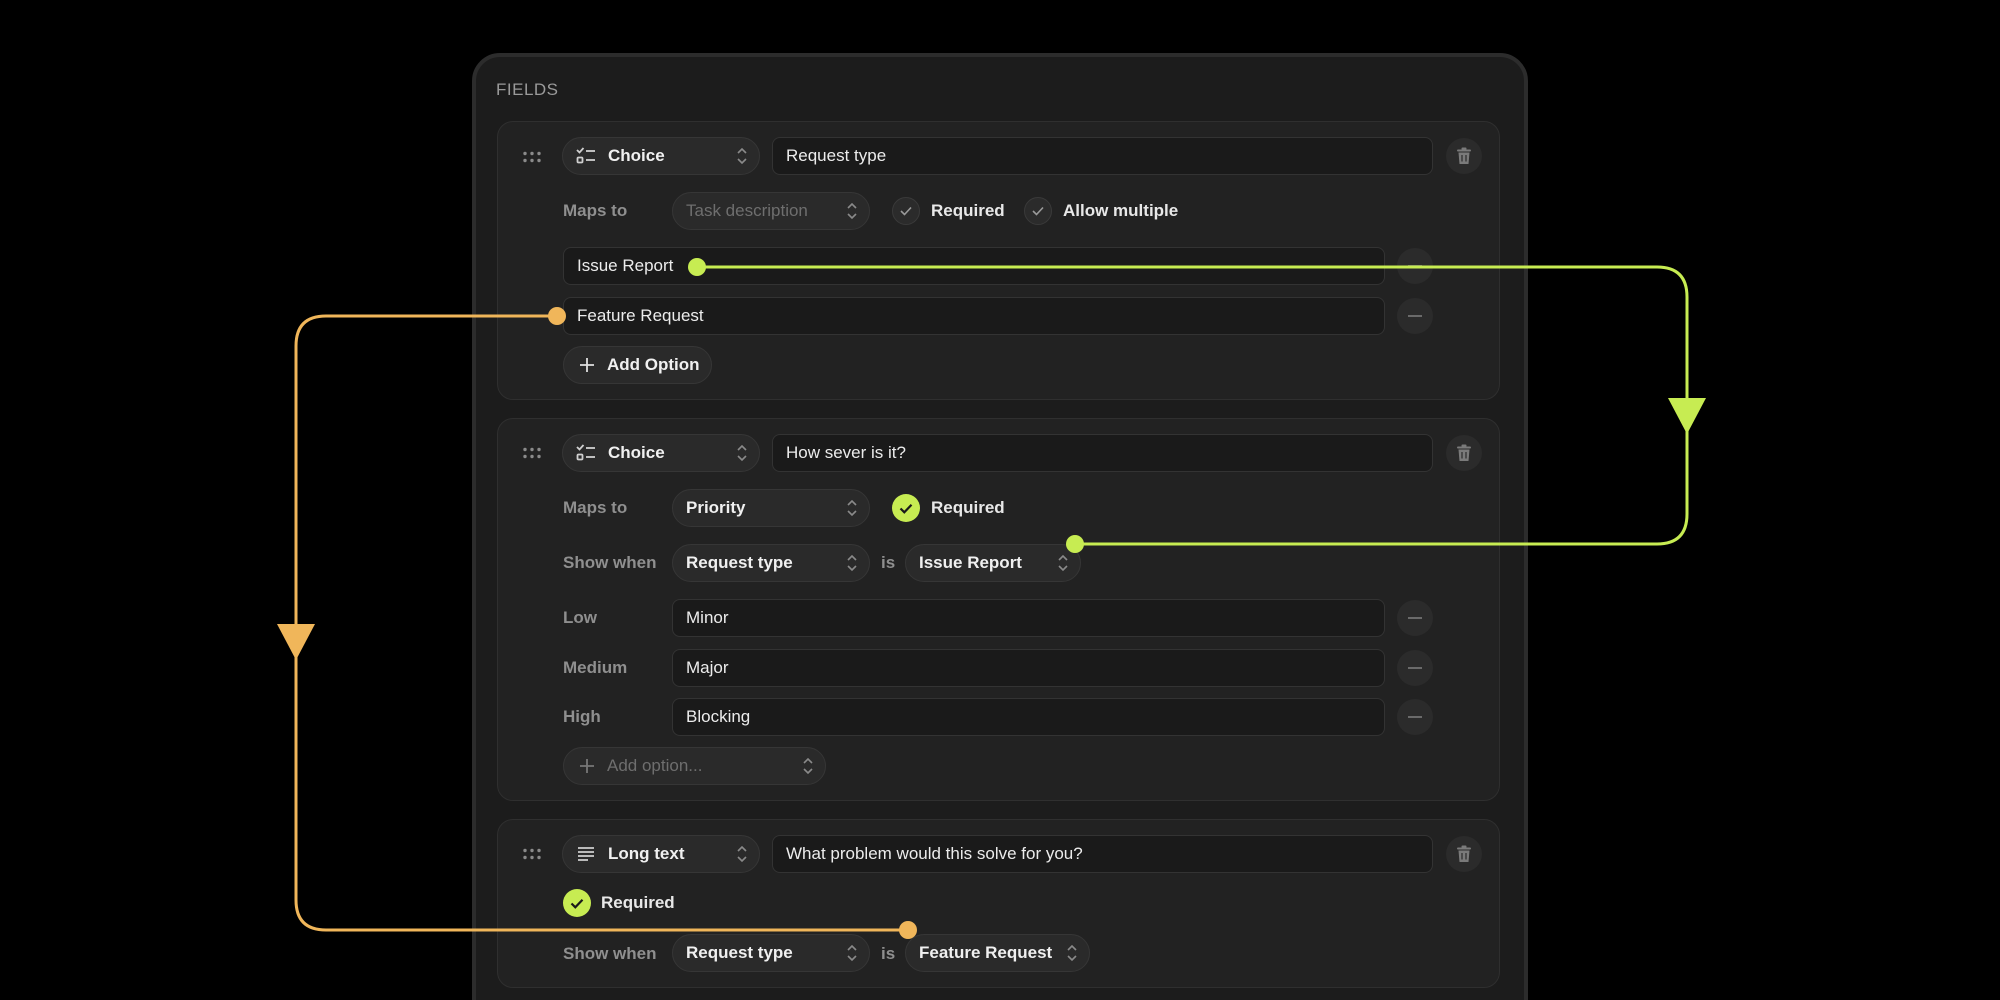  Describe the element at coordinates (1028, 668) in the screenshot. I see `option-input: Major` at that location.